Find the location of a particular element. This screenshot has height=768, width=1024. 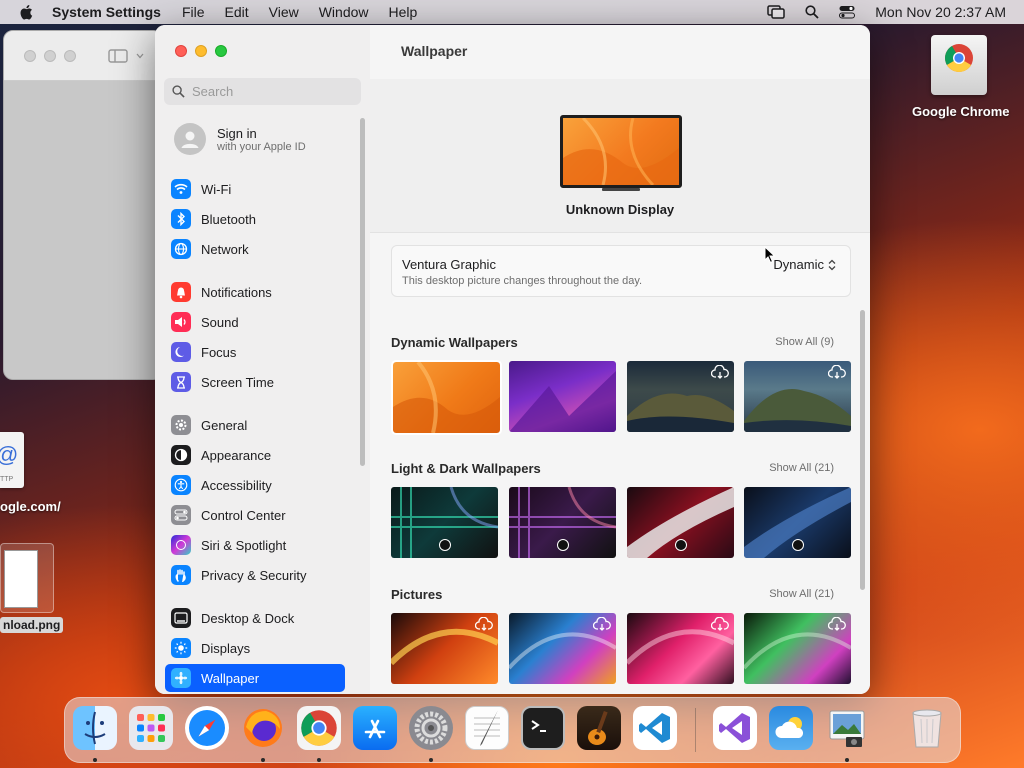

screen-mirroring-icon is located at coordinates (776, 12).